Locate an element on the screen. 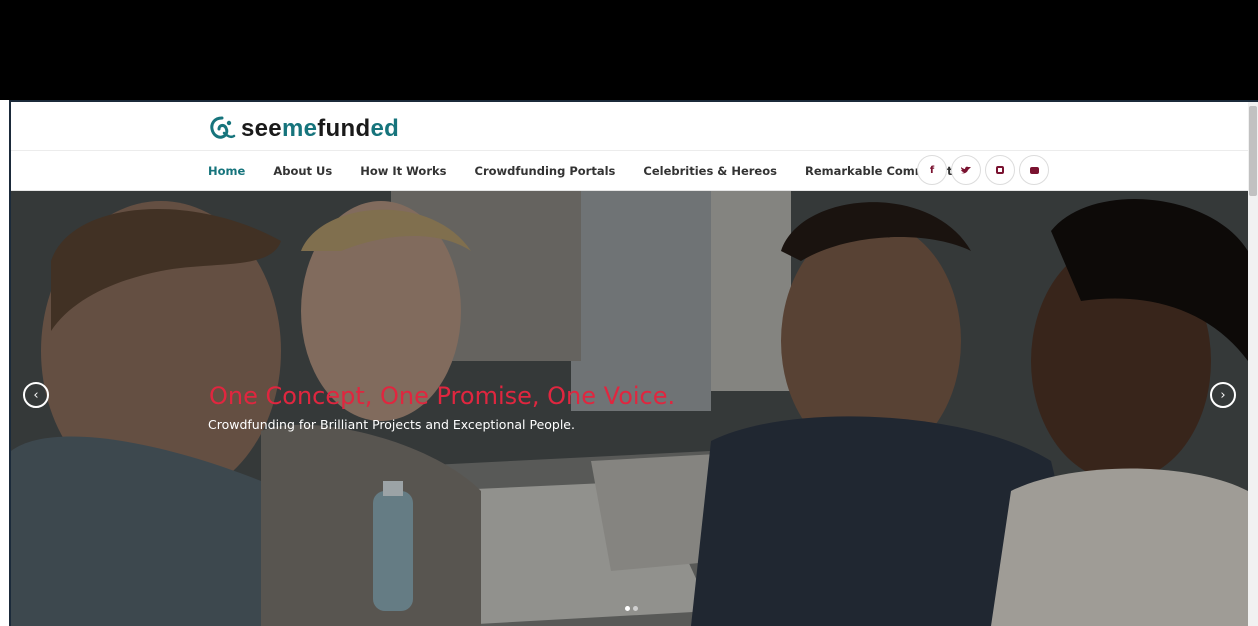 The image size is (1258, 626). site-logo: seemefunded is located at coordinates (303, 129).